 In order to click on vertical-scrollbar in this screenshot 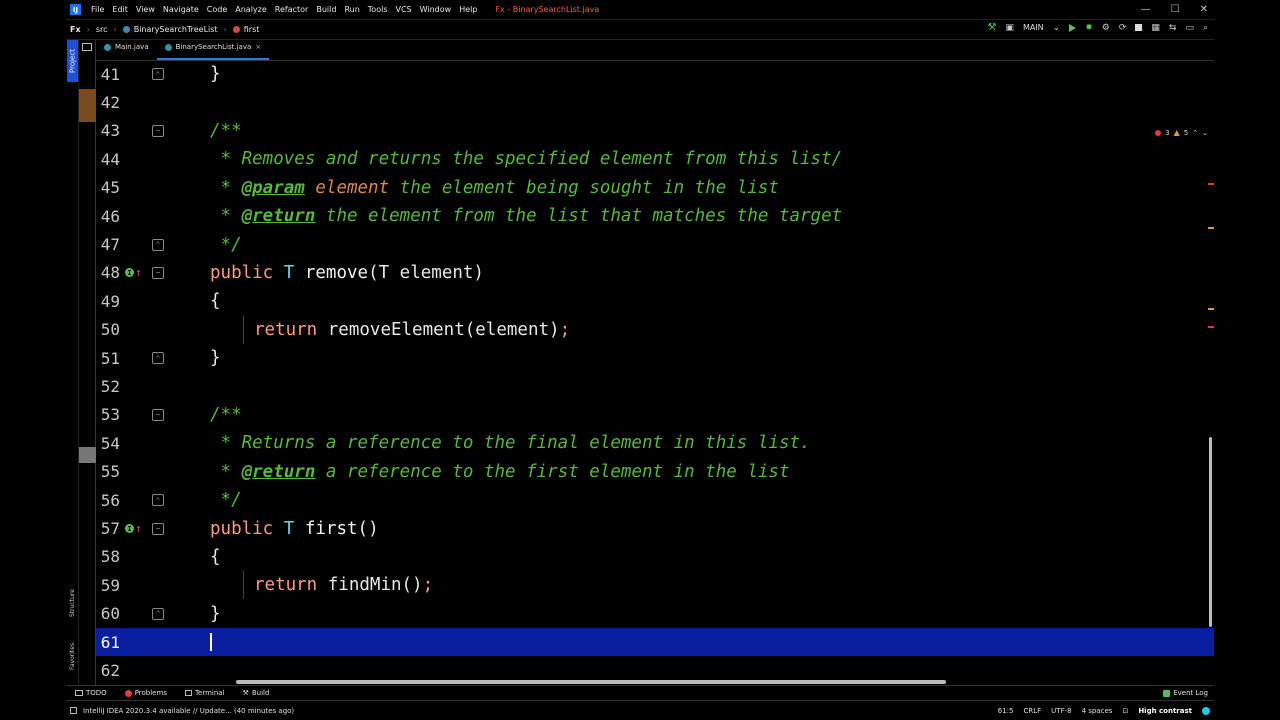, I will do `click(1210, 532)`.